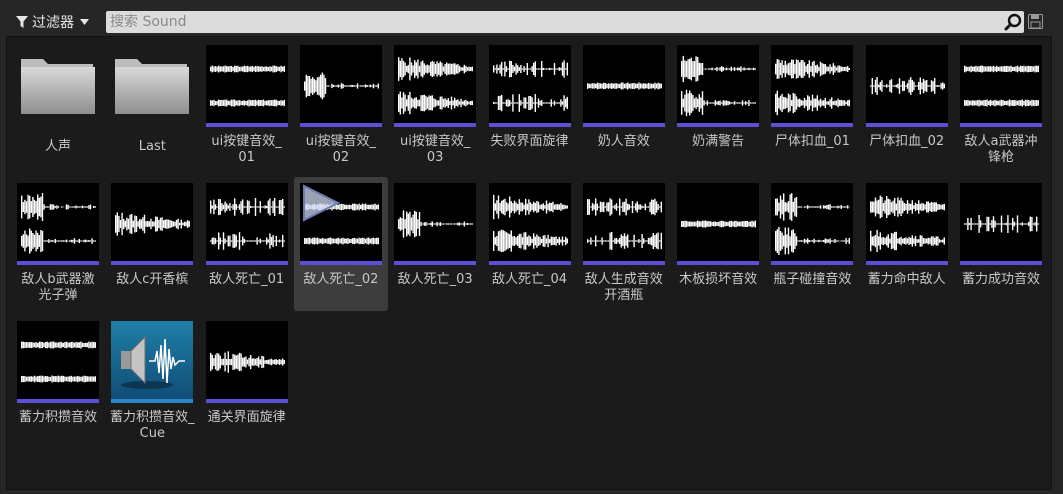  Describe the element at coordinates (550, 22) in the screenshot. I see `search-input` at that location.